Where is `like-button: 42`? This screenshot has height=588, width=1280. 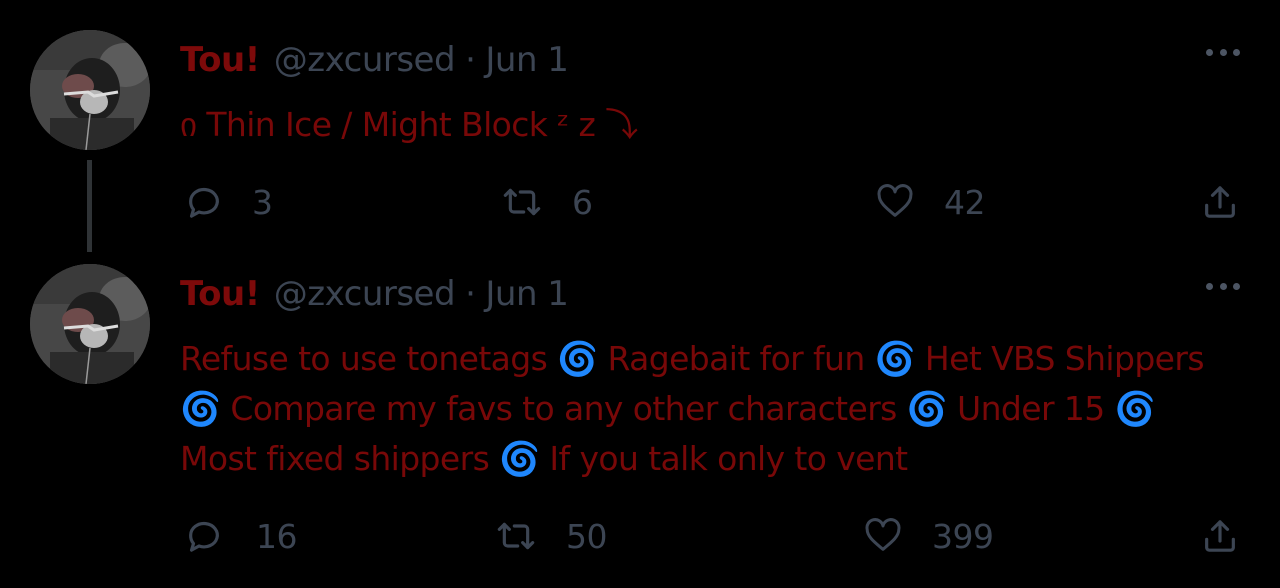 like-button: 42 is located at coordinates (930, 202).